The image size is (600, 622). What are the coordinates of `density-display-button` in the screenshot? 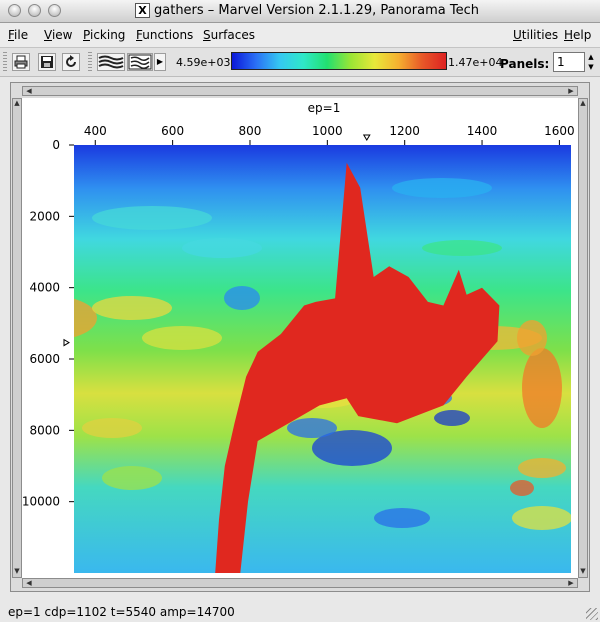 It's located at (140, 62).